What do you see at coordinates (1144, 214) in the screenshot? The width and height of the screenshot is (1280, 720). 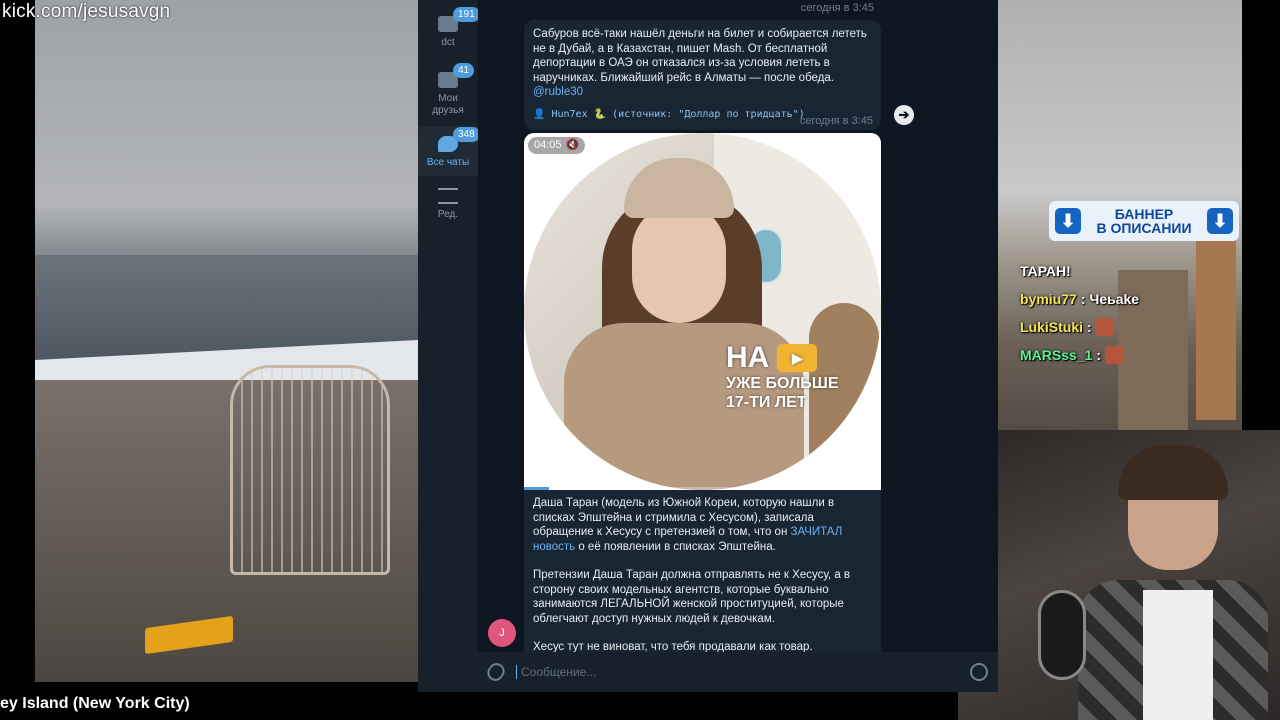 I see `banner-line1: БАННЕР` at bounding box center [1144, 214].